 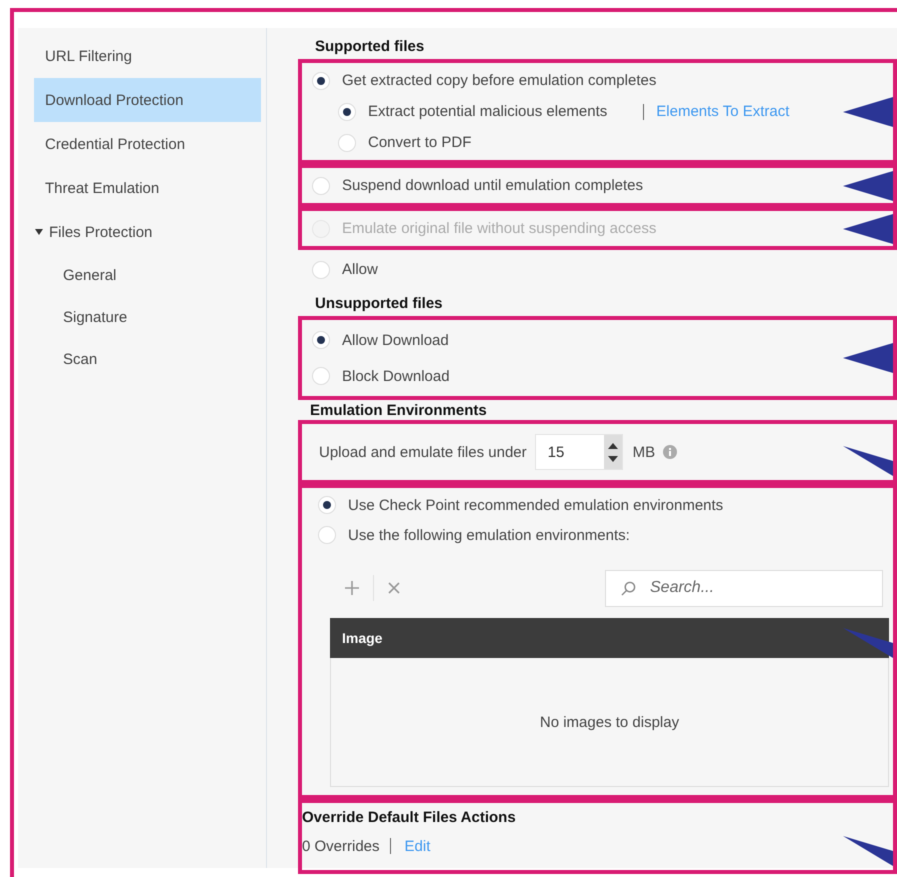 I want to click on option-label: Convert to PDF, so click(x=420, y=142).